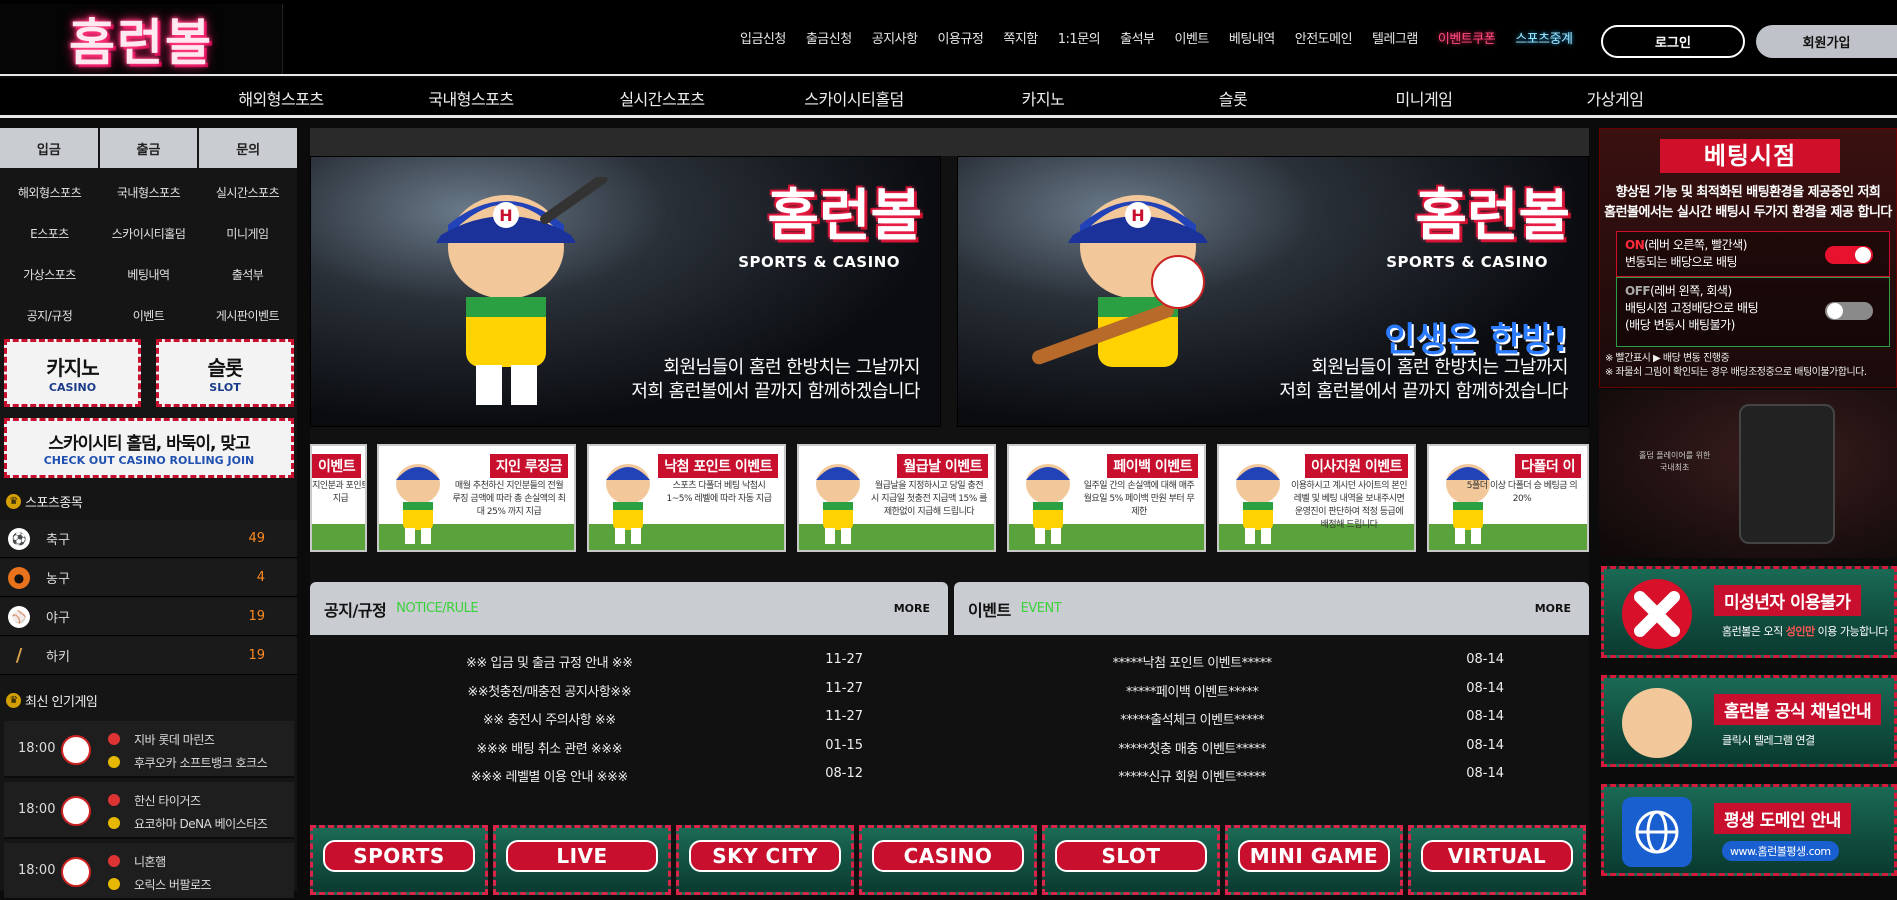  I want to click on main-nav-item: 스카이시티홀덤, so click(854, 98).